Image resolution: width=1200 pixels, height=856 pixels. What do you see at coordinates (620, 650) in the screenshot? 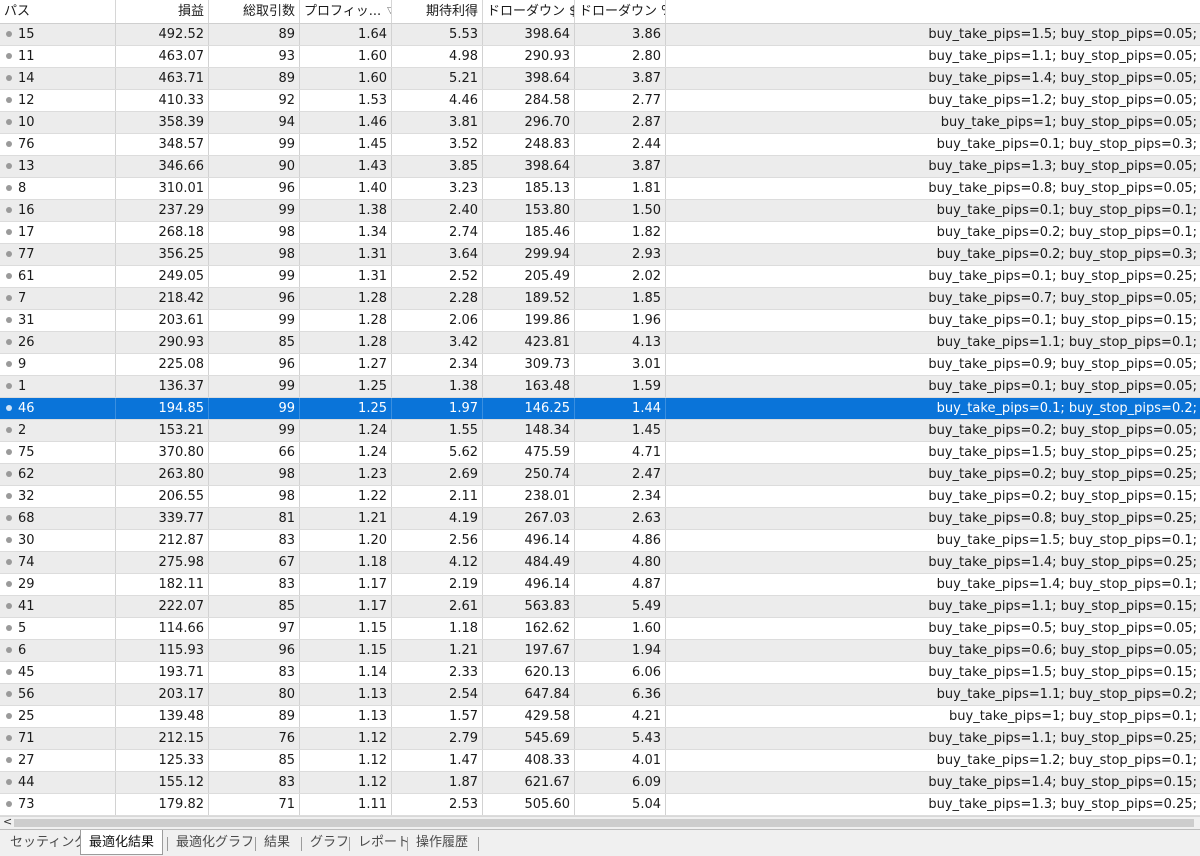
I see `cell-drawdown-percent: 1.94` at bounding box center [620, 650].